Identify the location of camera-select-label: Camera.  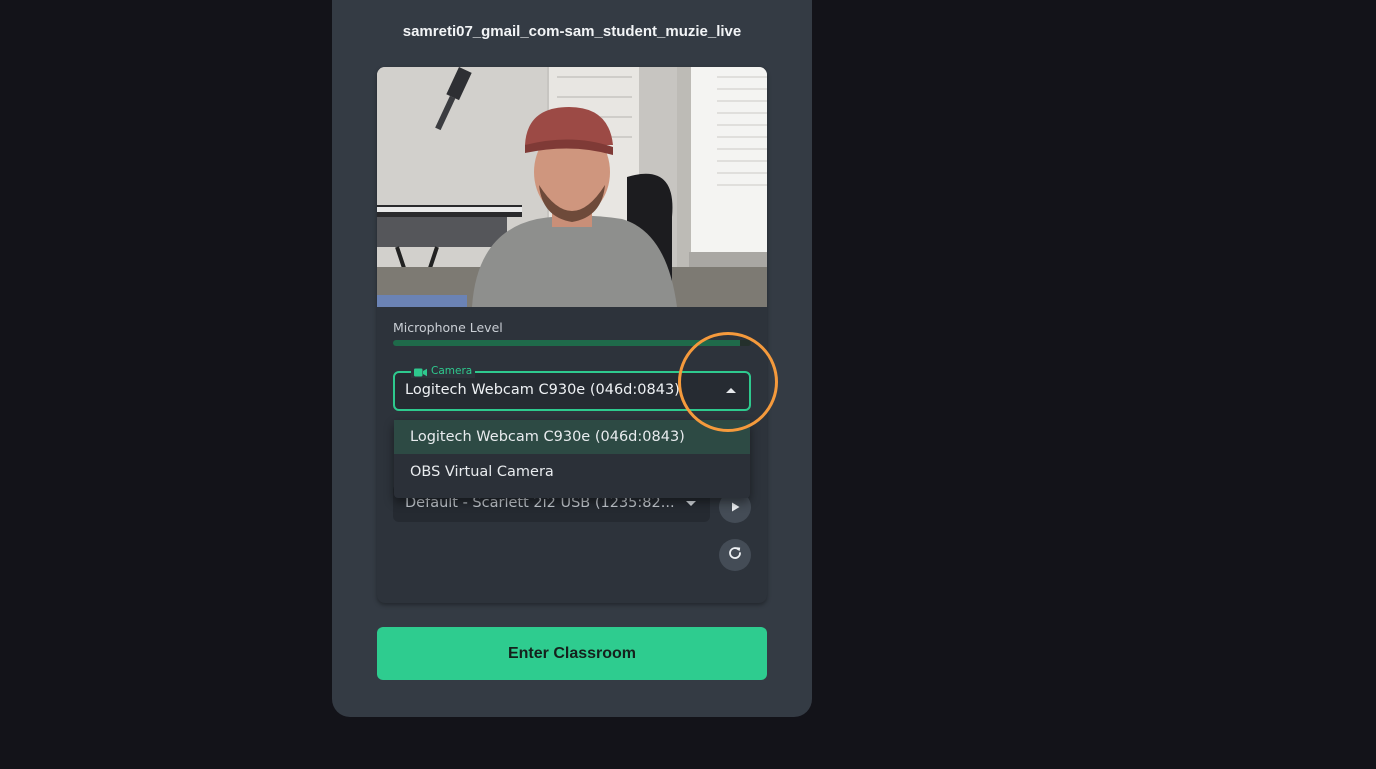
(452, 371).